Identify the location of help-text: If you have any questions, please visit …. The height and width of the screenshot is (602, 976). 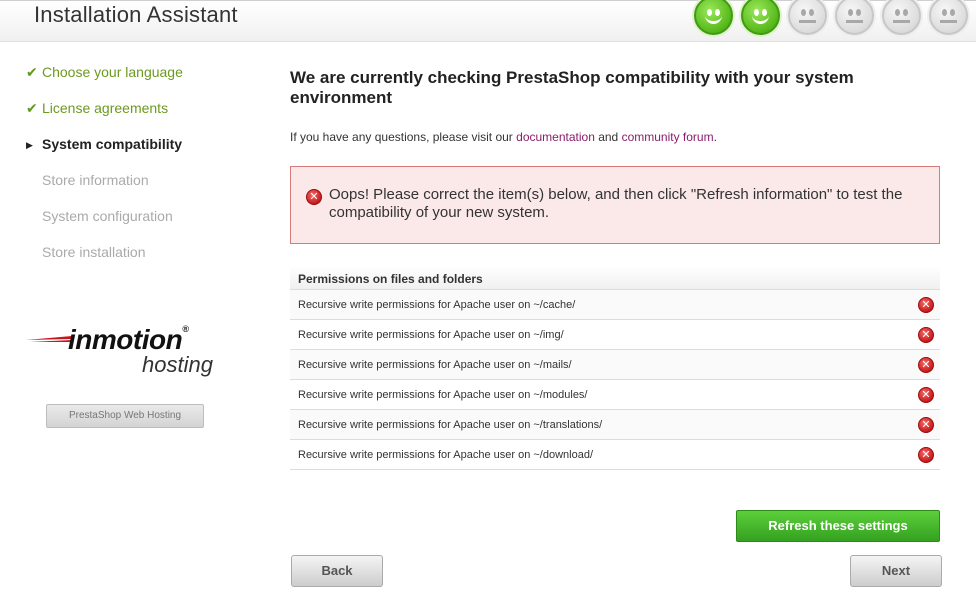
(503, 137).